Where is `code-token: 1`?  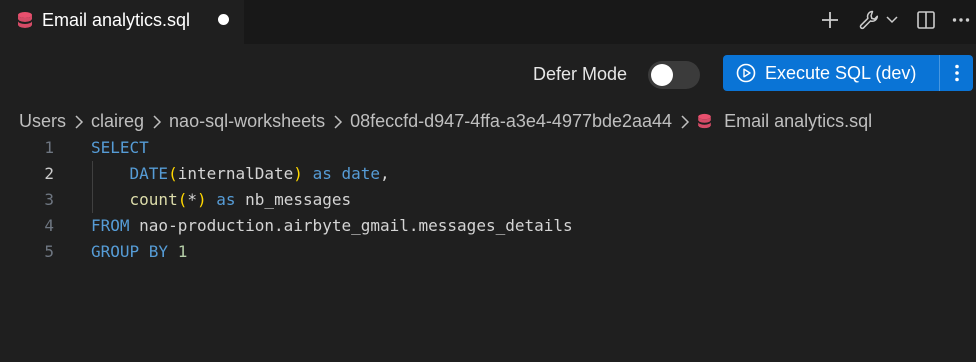
code-token: 1 is located at coordinates (182, 251).